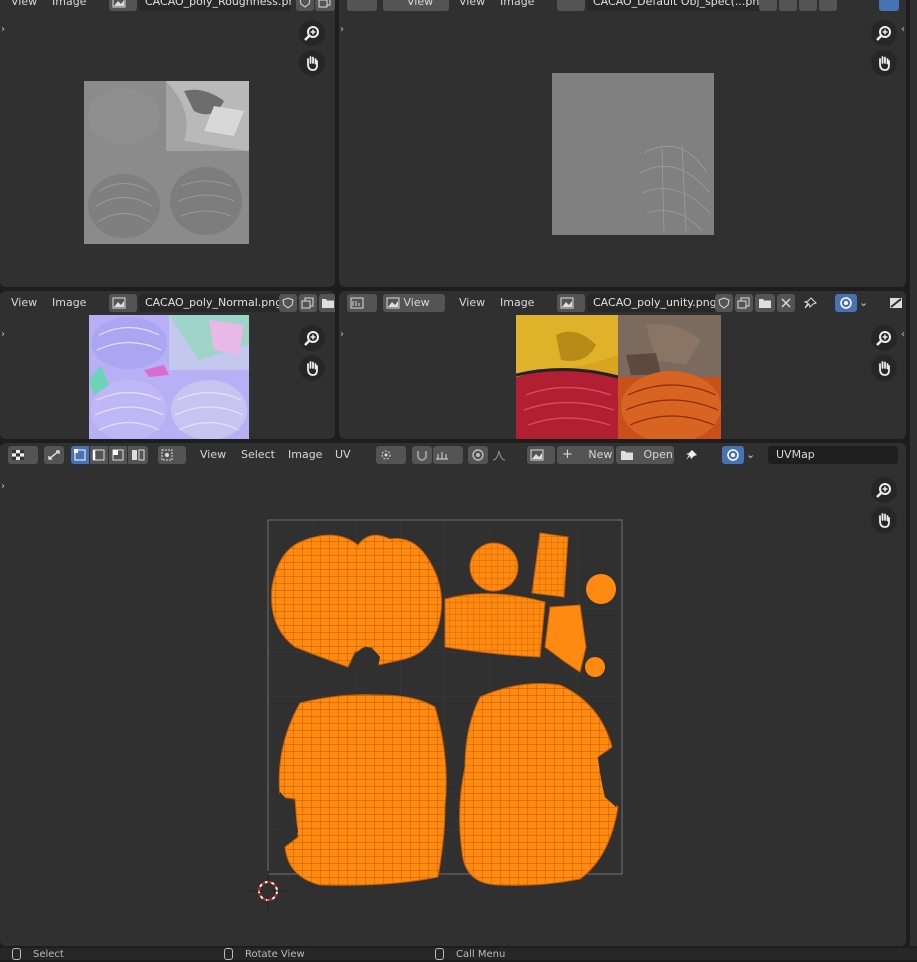 The width and height of the screenshot is (917, 962). I want to click on roughness-image-name-field: CACAO_poly_Roughness.png, so click(215, 5).